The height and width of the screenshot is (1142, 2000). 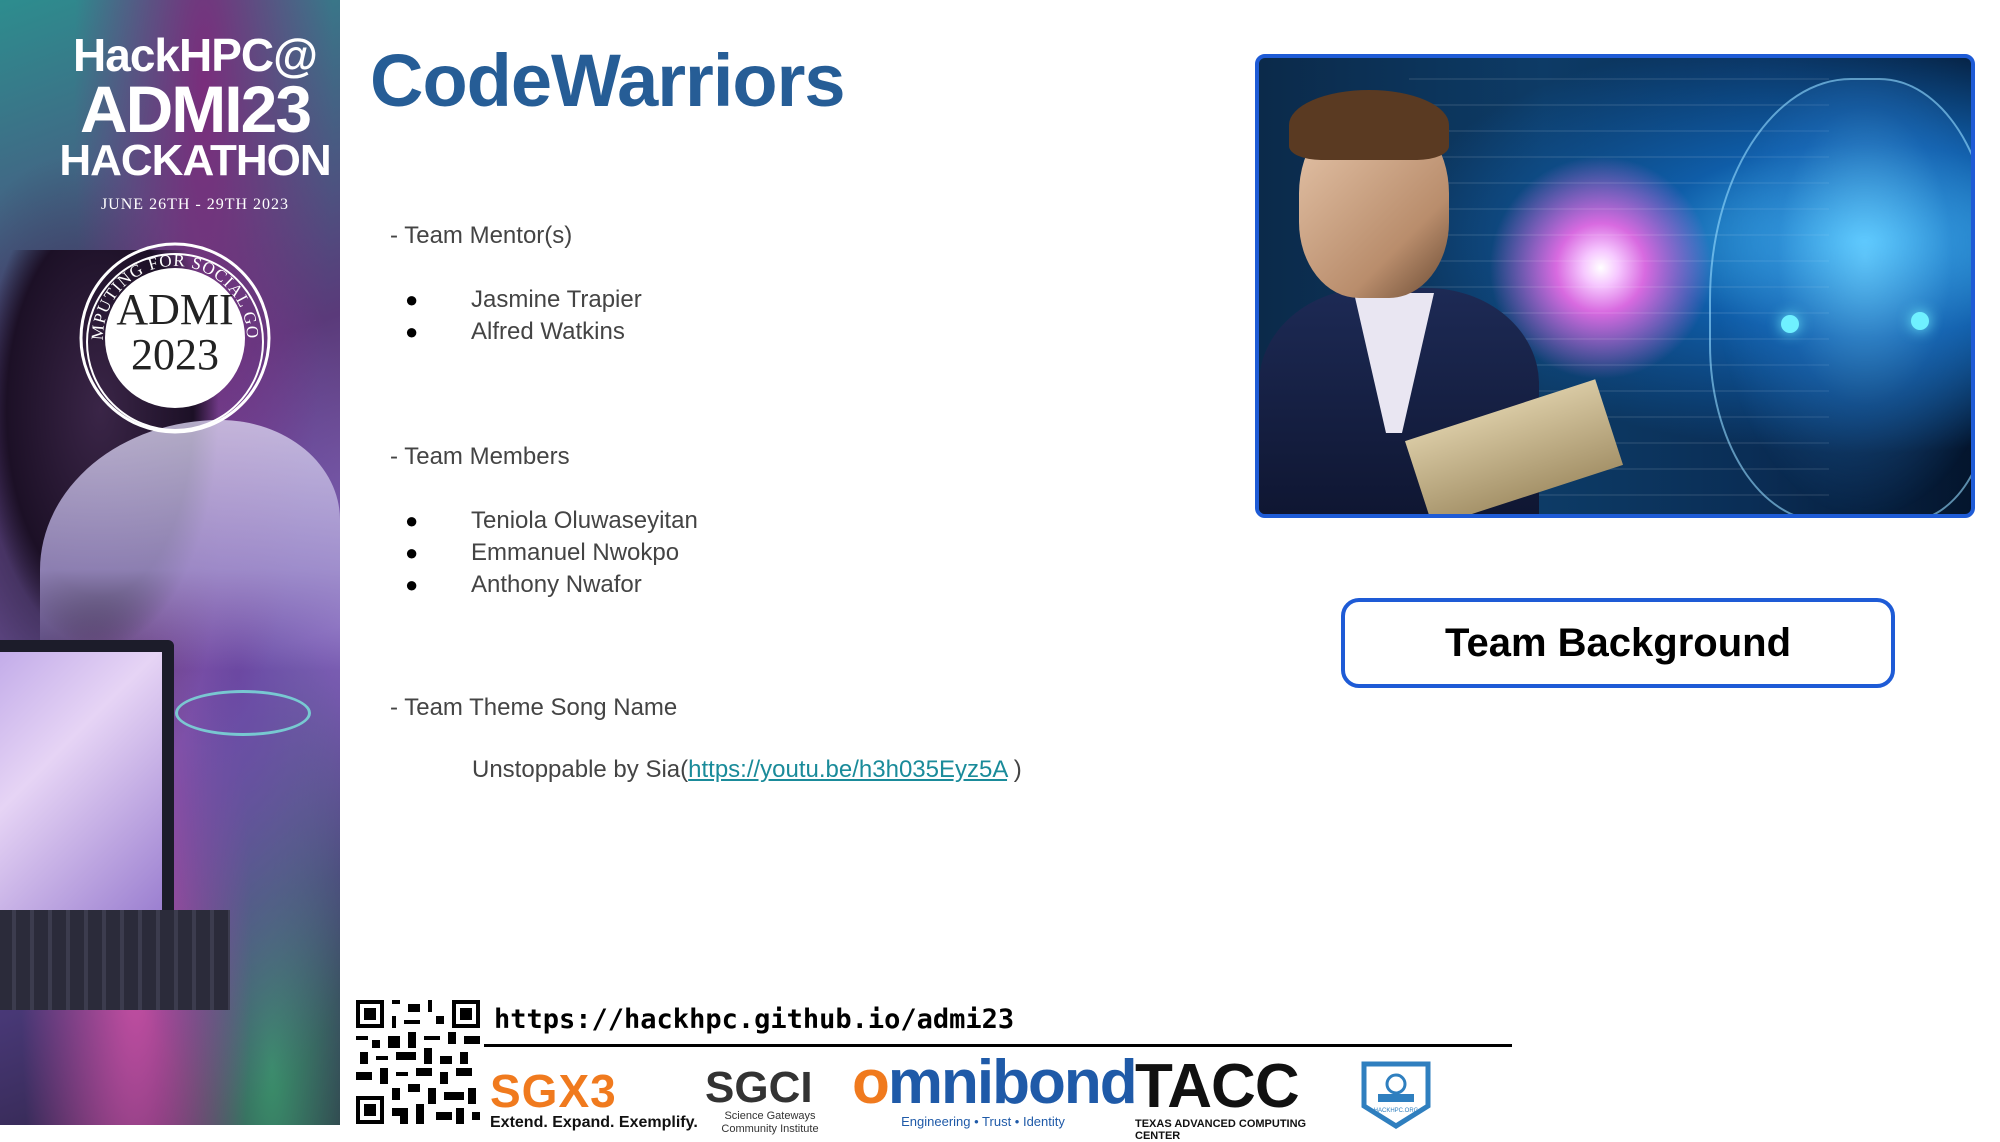 What do you see at coordinates (575, 552) in the screenshot?
I see `member-name: Emmanuel Nwokpo` at bounding box center [575, 552].